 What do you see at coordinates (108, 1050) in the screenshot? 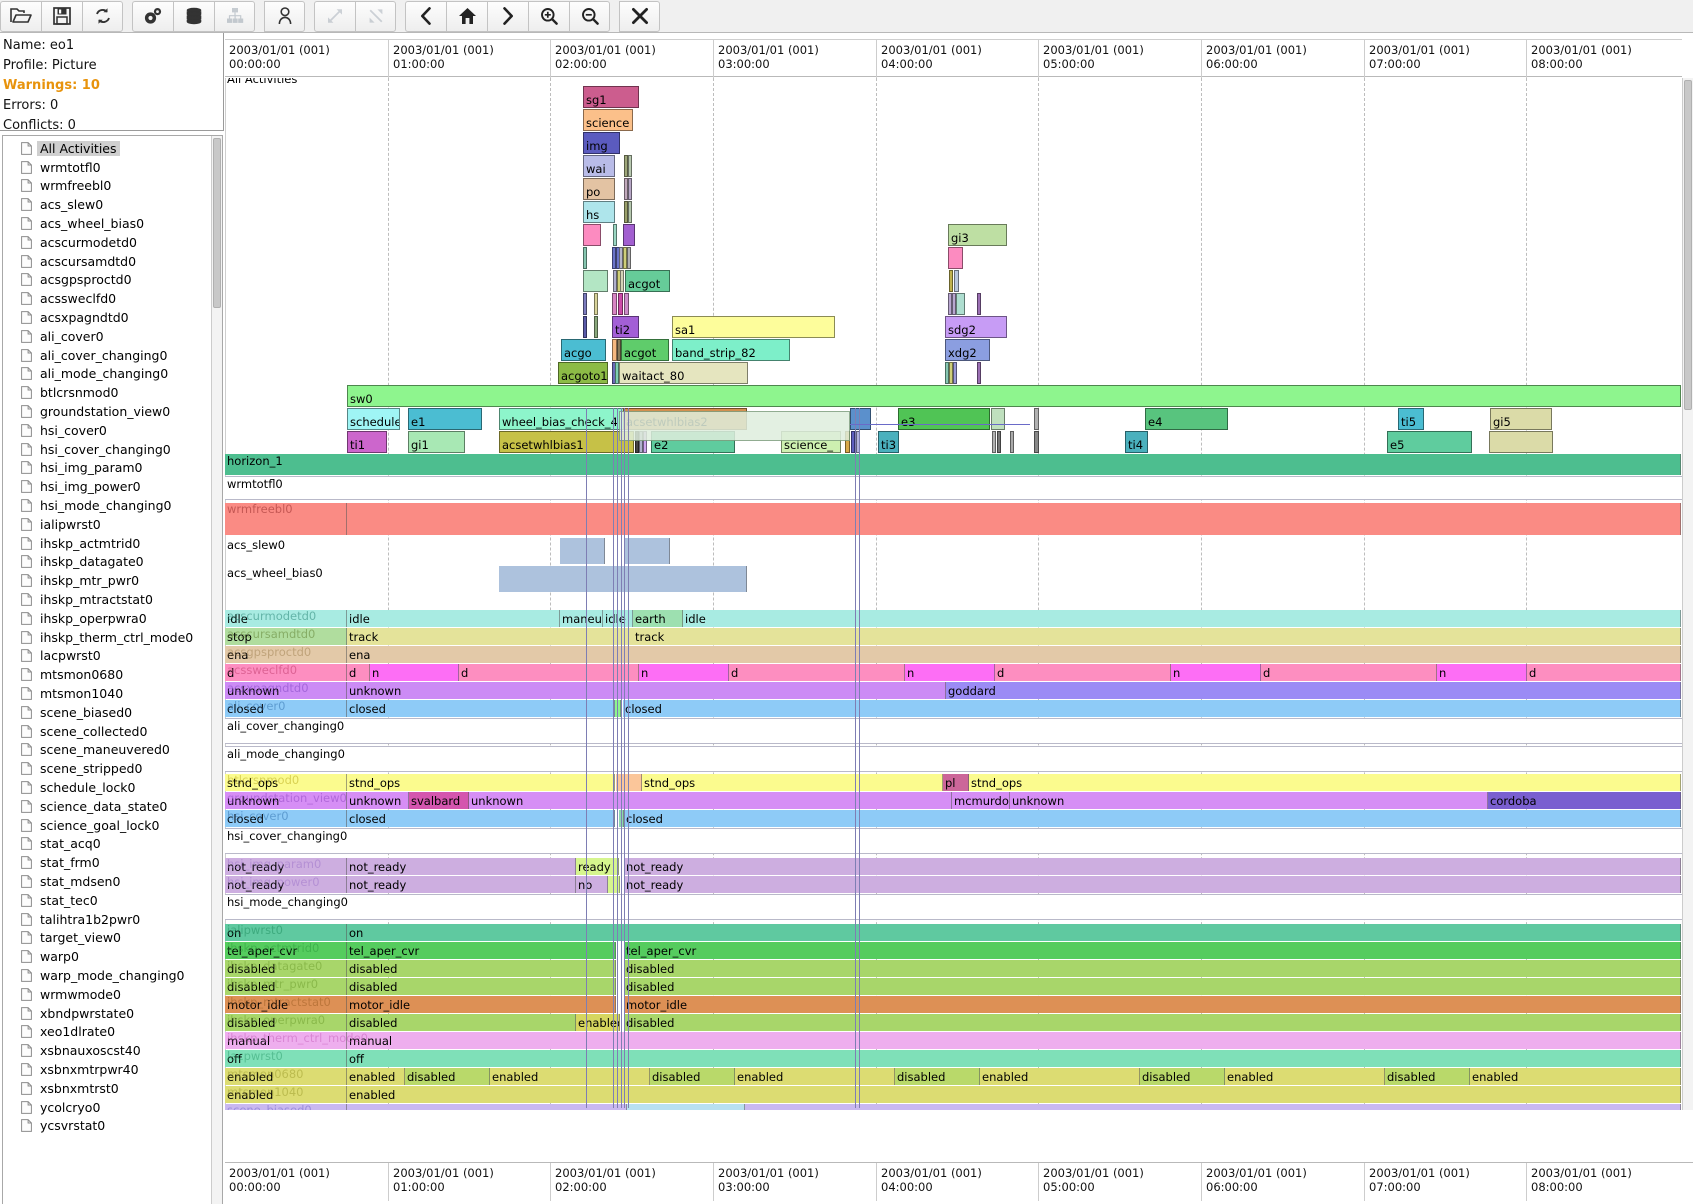
I see `tree-item-xsbnauxoscst40: xsbnauxoscst40` at bounding box center [108, 1050].